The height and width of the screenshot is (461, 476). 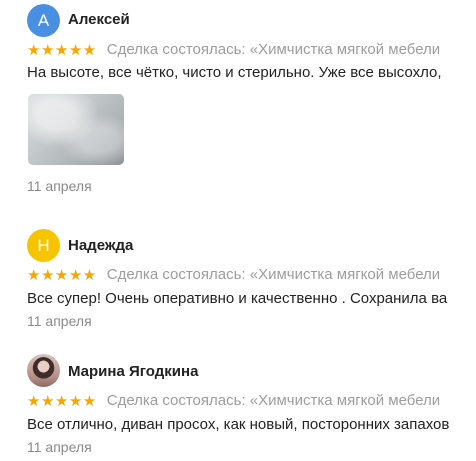 What do you see at coordinates (133, 371) in the screenshot?
I see `review-author: Марина Ягодкина` at bounding box center [133, 371].